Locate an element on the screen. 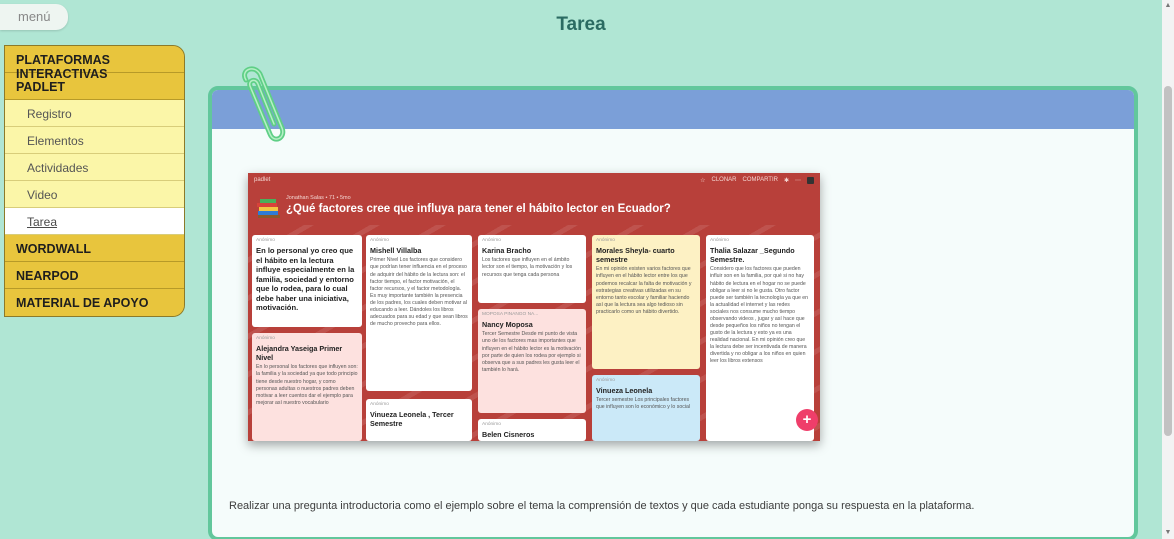  padlet-topbar: padlet ☆ CLONAR COMPARTIR ✱ ⋯ is located at coordinates (534, 180).